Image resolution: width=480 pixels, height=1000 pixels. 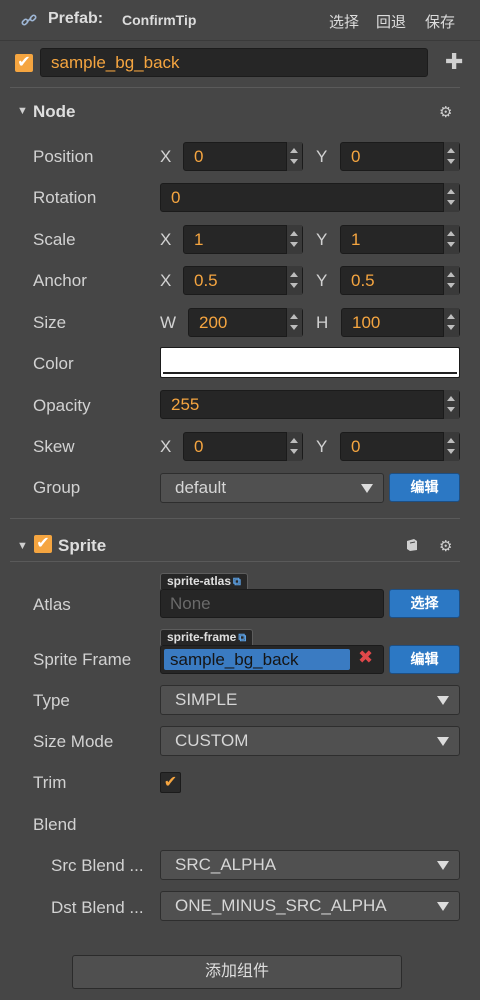 I want to click on size-w-stepper, so click(x=294, y=322).